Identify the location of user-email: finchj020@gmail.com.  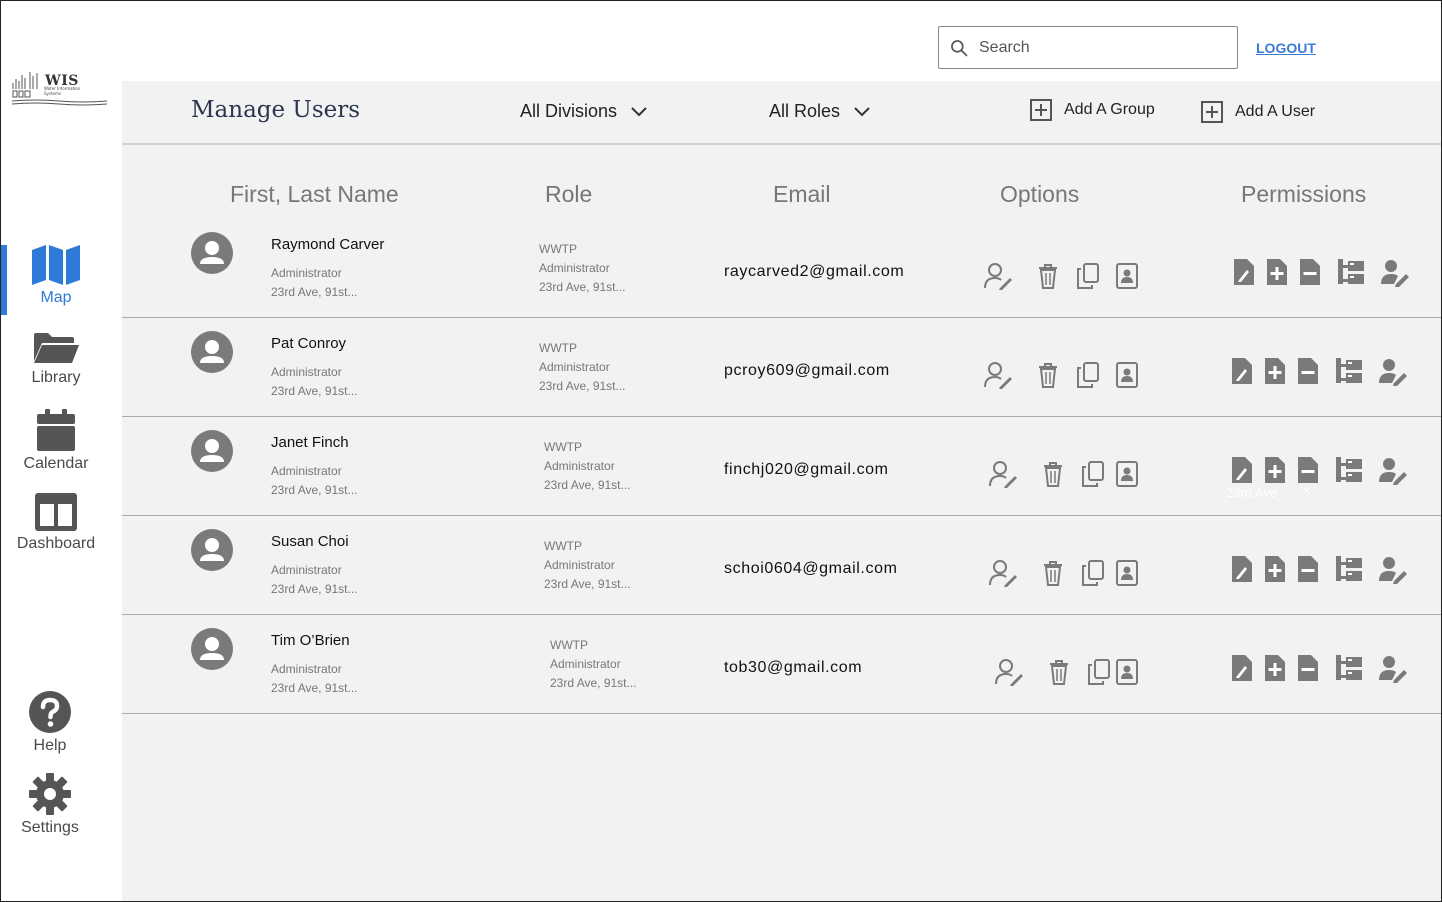
(806, 470).